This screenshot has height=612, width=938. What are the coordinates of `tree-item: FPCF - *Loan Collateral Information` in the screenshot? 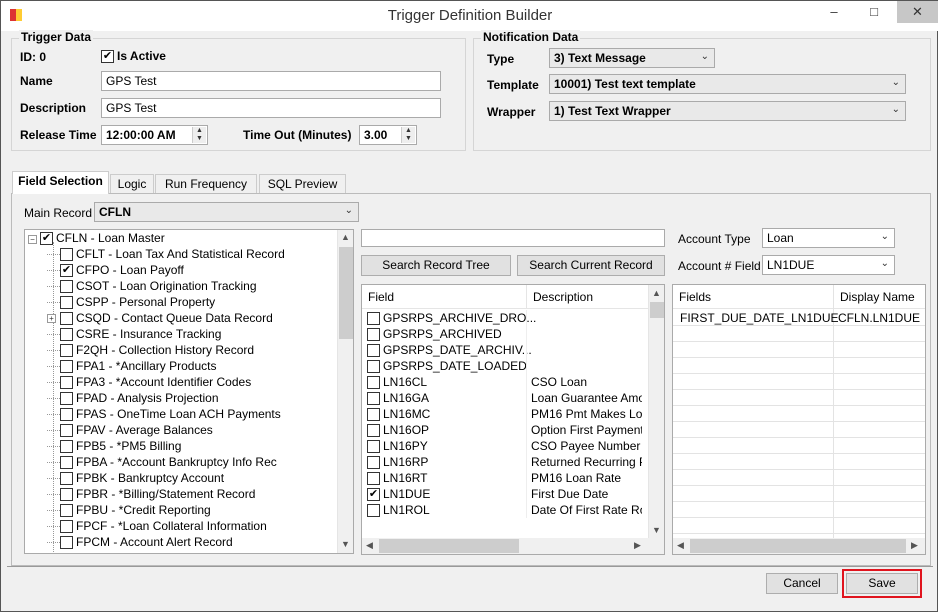 It's located at (157, 526).